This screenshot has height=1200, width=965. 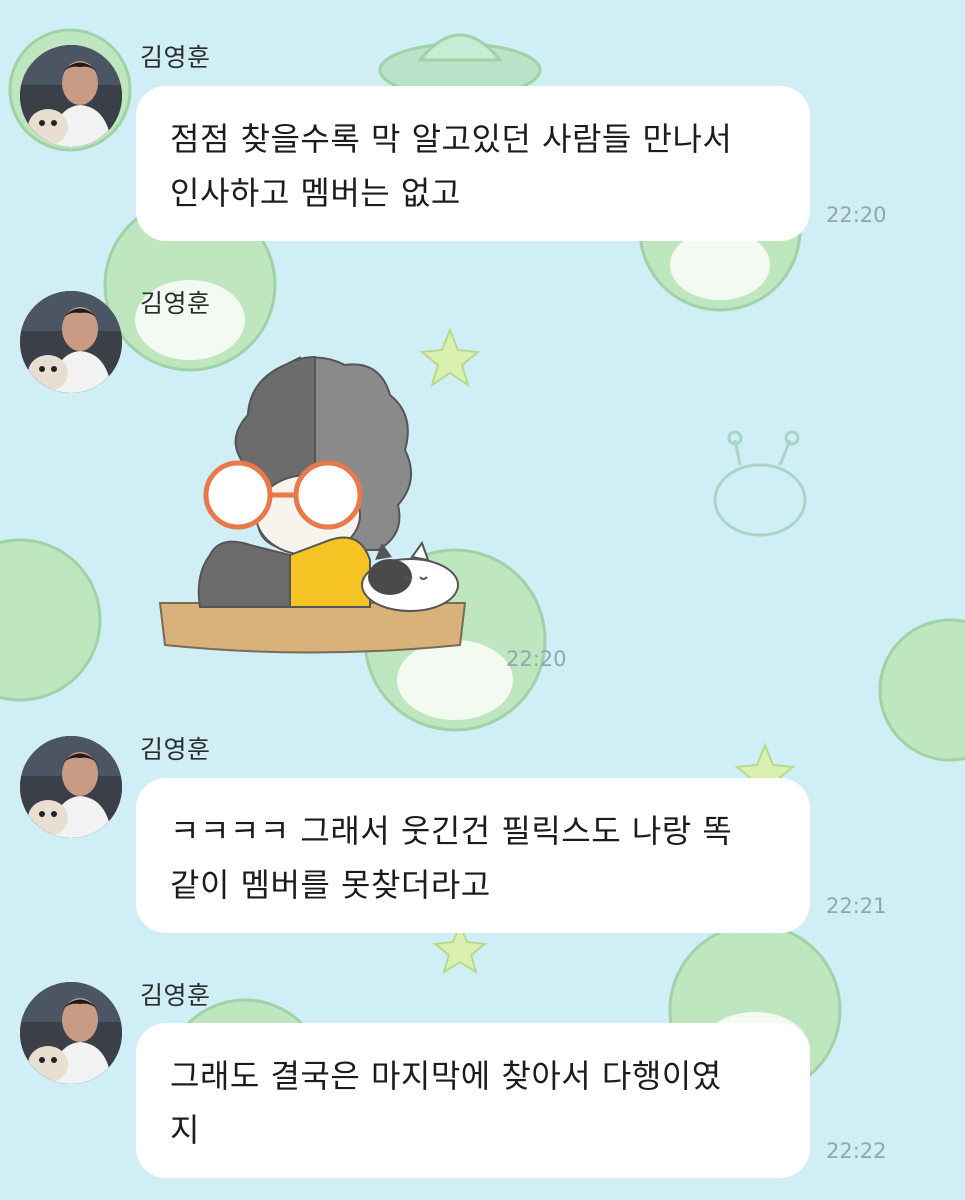 I want to click on message-text-line: 같이 멤버를 못찾더라고, so click(x=330, y=885).